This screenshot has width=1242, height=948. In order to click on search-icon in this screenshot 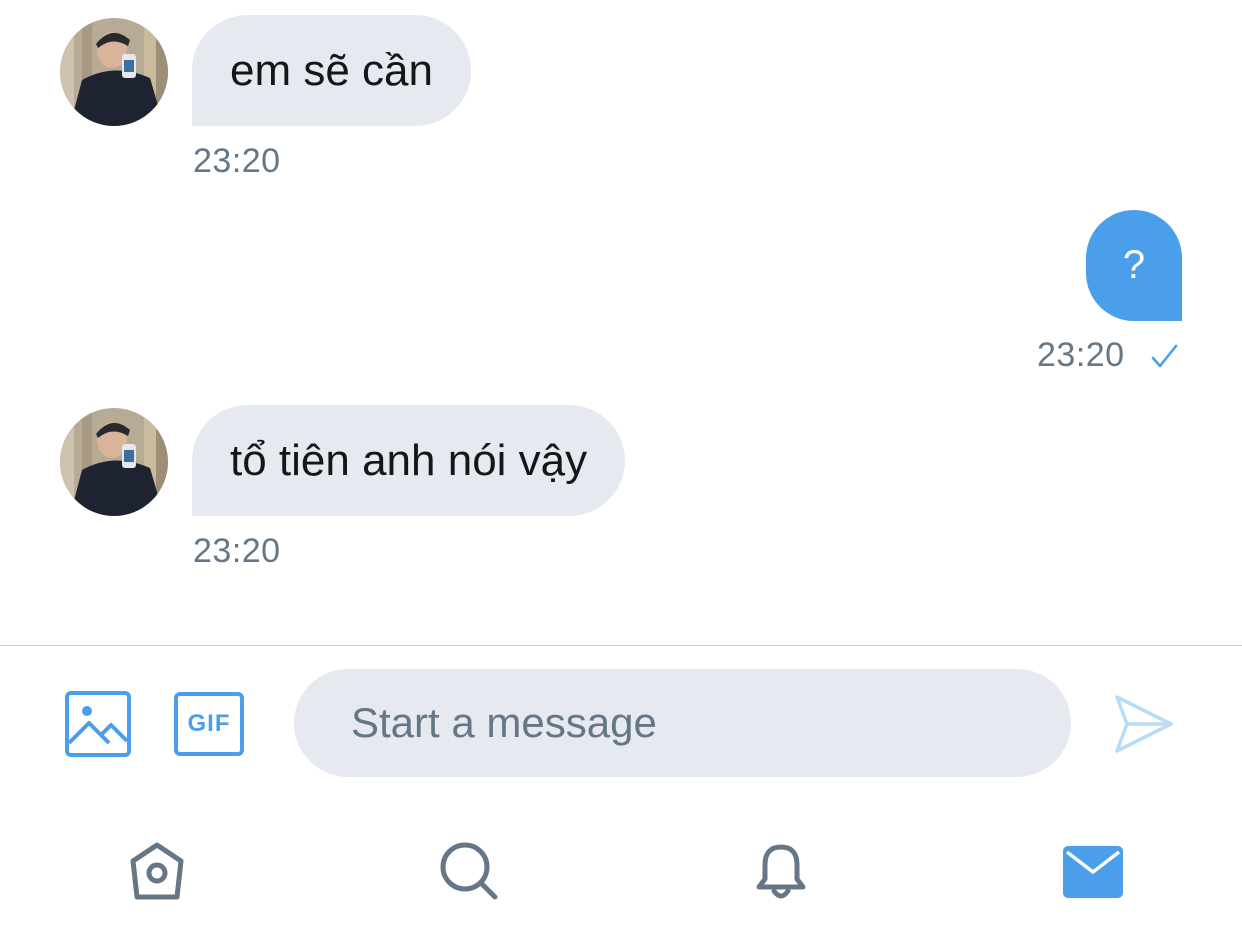, I will do `click(469, 871)`.